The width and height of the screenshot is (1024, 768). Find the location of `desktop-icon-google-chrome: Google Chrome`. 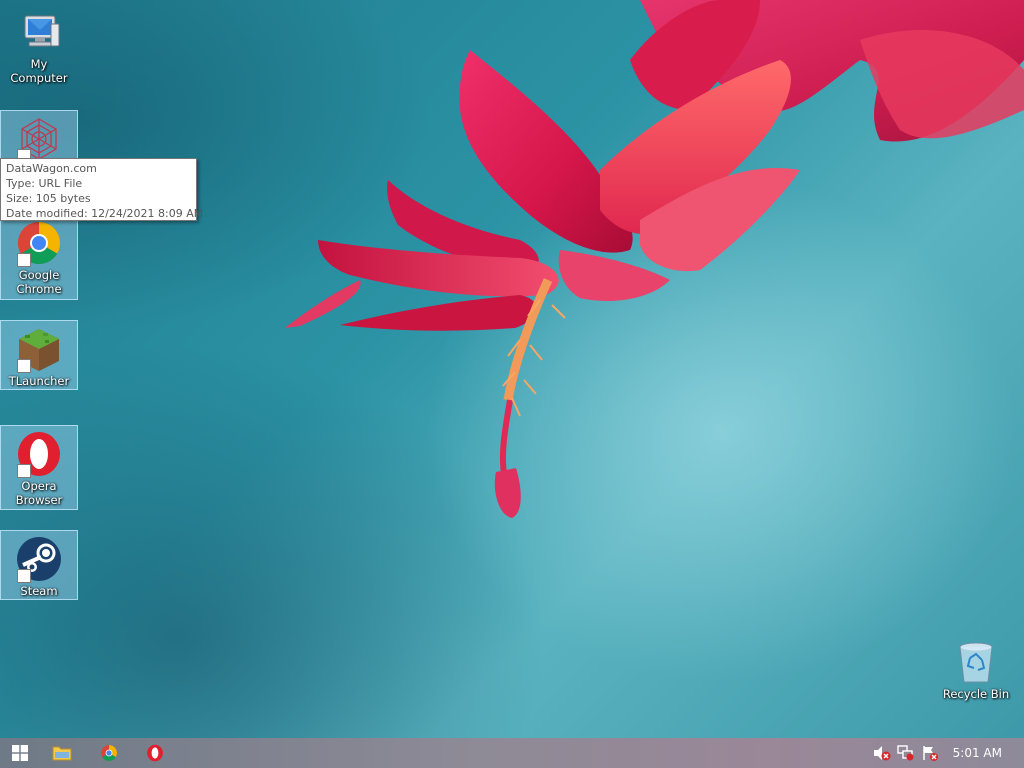

desktop-icon-google-chrome: Google Chrome is located at coordinates (39, 257).